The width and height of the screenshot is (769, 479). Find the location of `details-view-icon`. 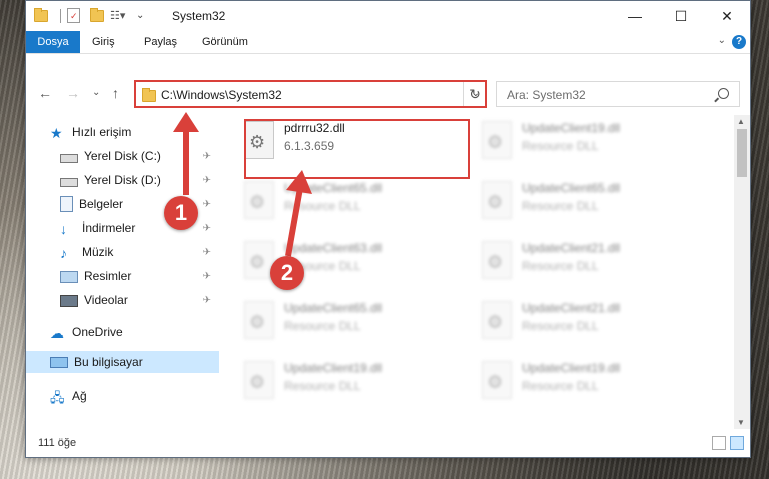

details-view-icon is located at coordinates (719, 443).